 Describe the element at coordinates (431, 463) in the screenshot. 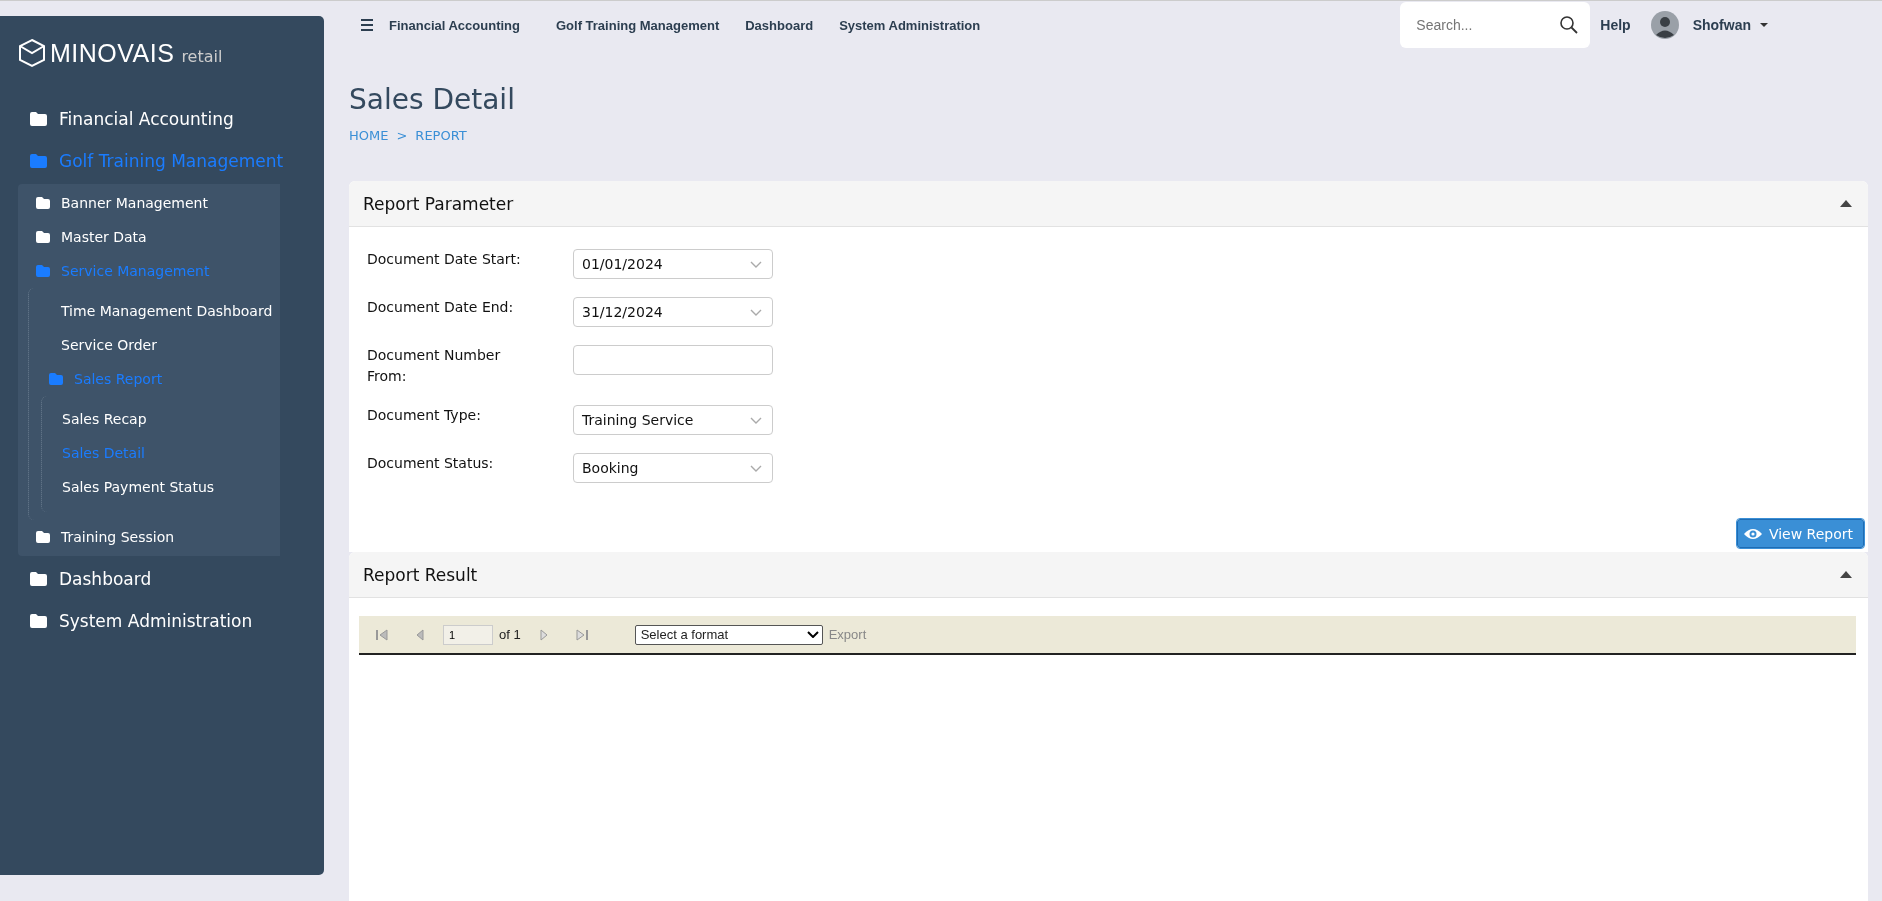

I see `field-label: Document Status:` at that location.